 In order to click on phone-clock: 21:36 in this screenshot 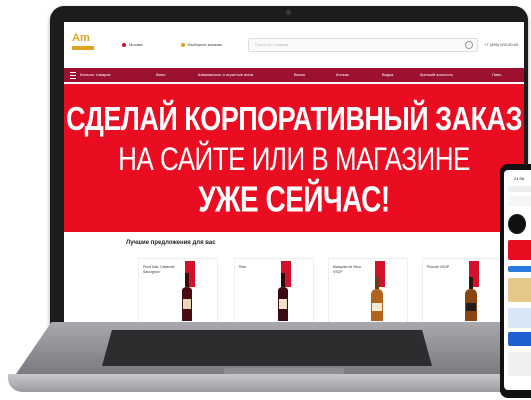, I will do `click(519, 178)`.